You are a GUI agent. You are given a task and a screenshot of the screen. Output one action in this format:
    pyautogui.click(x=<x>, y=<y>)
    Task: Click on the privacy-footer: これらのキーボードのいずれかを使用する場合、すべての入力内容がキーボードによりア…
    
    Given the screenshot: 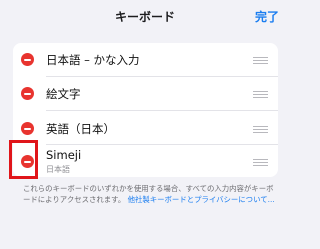 What is the action you would take?
    pyautogui.click(x=150, y=194)
    